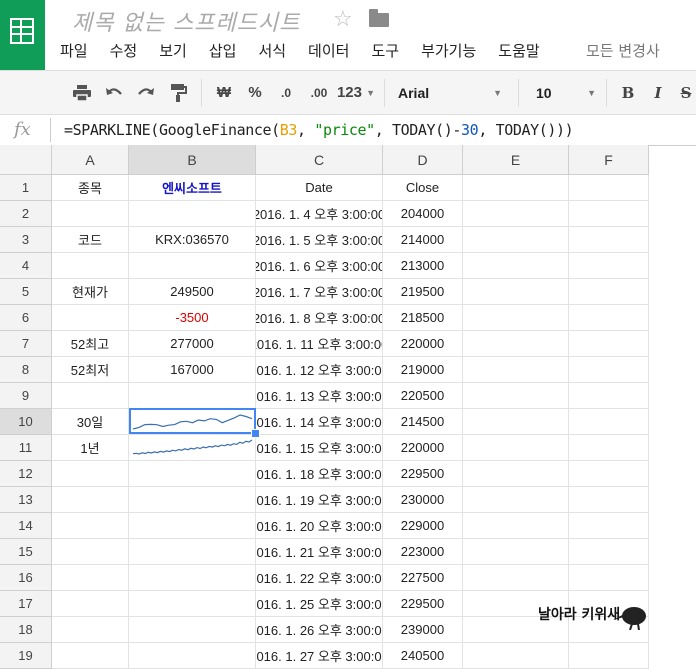 This screenshot has height=669, width=696. Describe the element at coordinates (186, 21) in the screenshot. I see `doc-title: 제목 없는 스프레드시트` at that location.